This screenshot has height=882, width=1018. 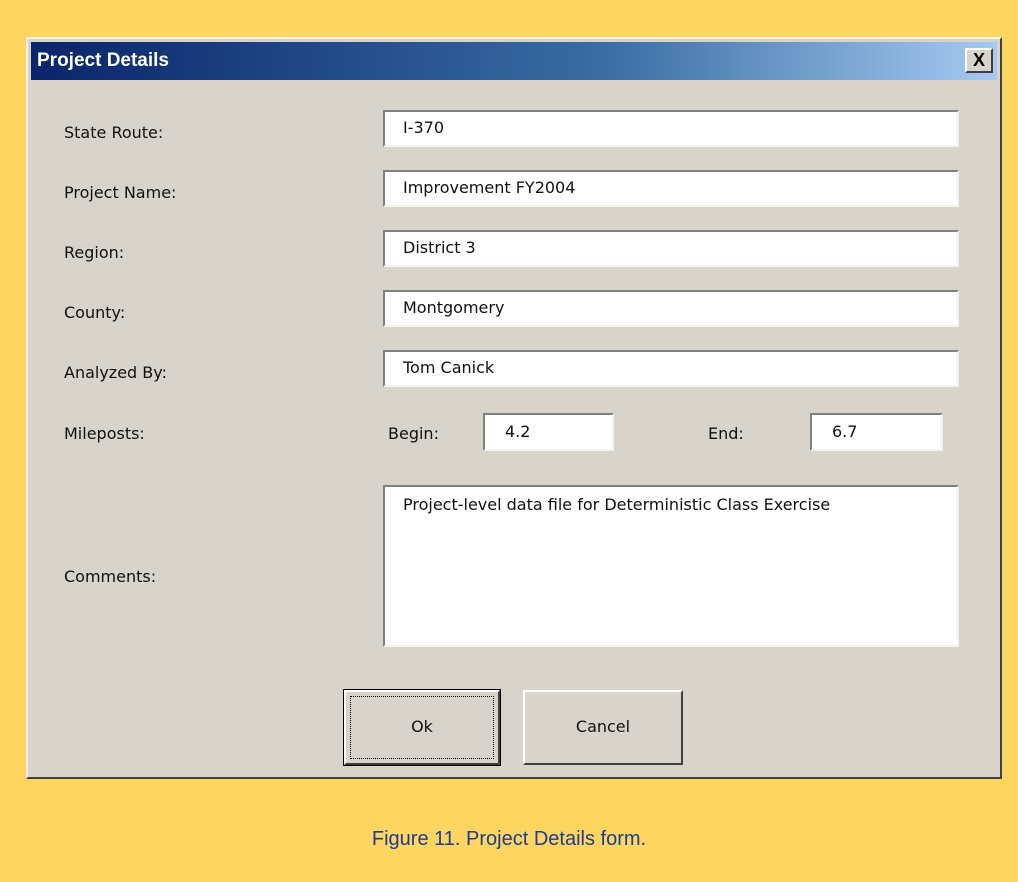 What do you see at coordinates (726, 433) in the screenshot?
I see `end-label: End:` at bounding box center [726, 433].